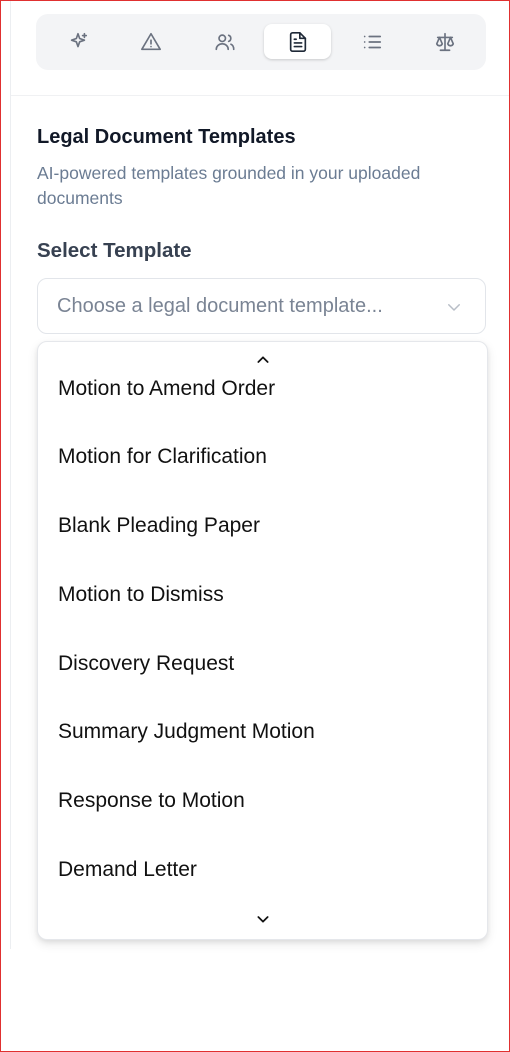  I want to click on users-icon, so click(224, 41).